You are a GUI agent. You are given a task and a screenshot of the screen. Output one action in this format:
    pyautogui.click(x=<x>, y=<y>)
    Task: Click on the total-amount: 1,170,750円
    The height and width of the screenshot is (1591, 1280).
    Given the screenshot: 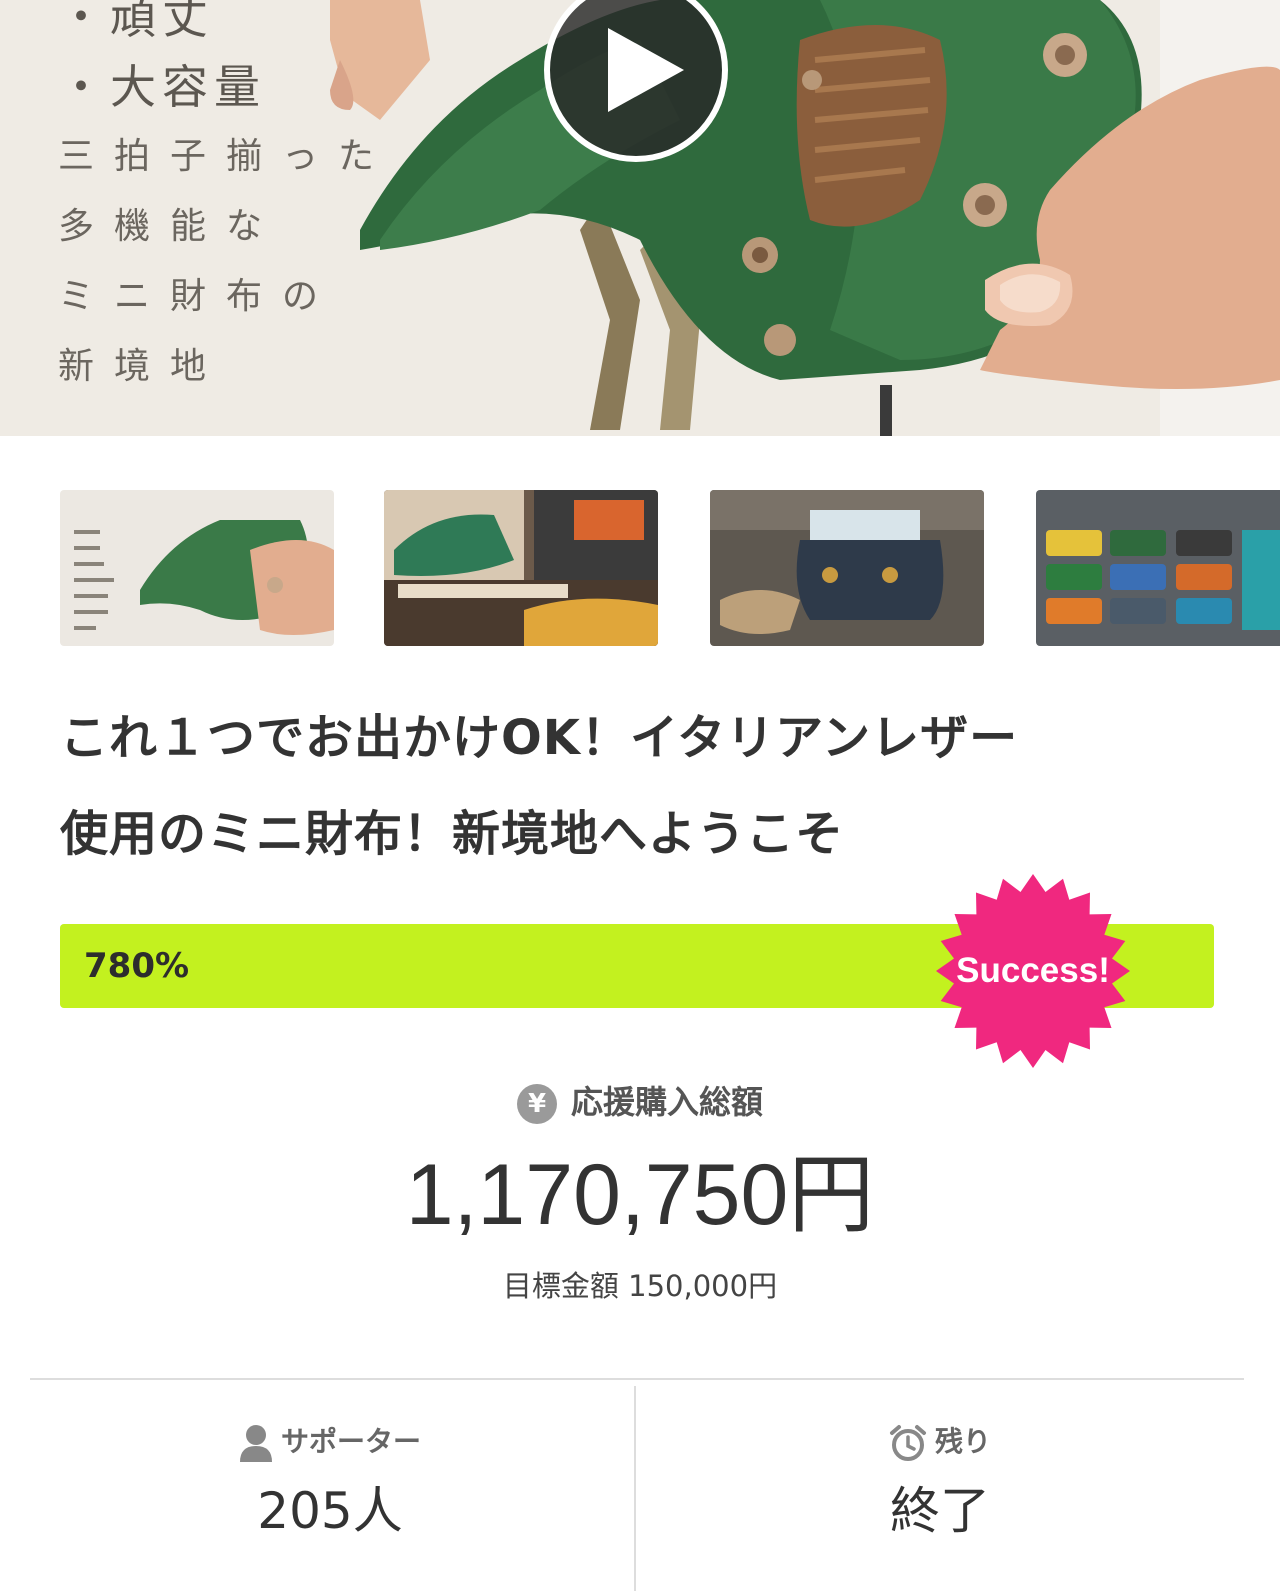 What is the action you would take?
    pyautogui.click(x=640, y=1195)
    